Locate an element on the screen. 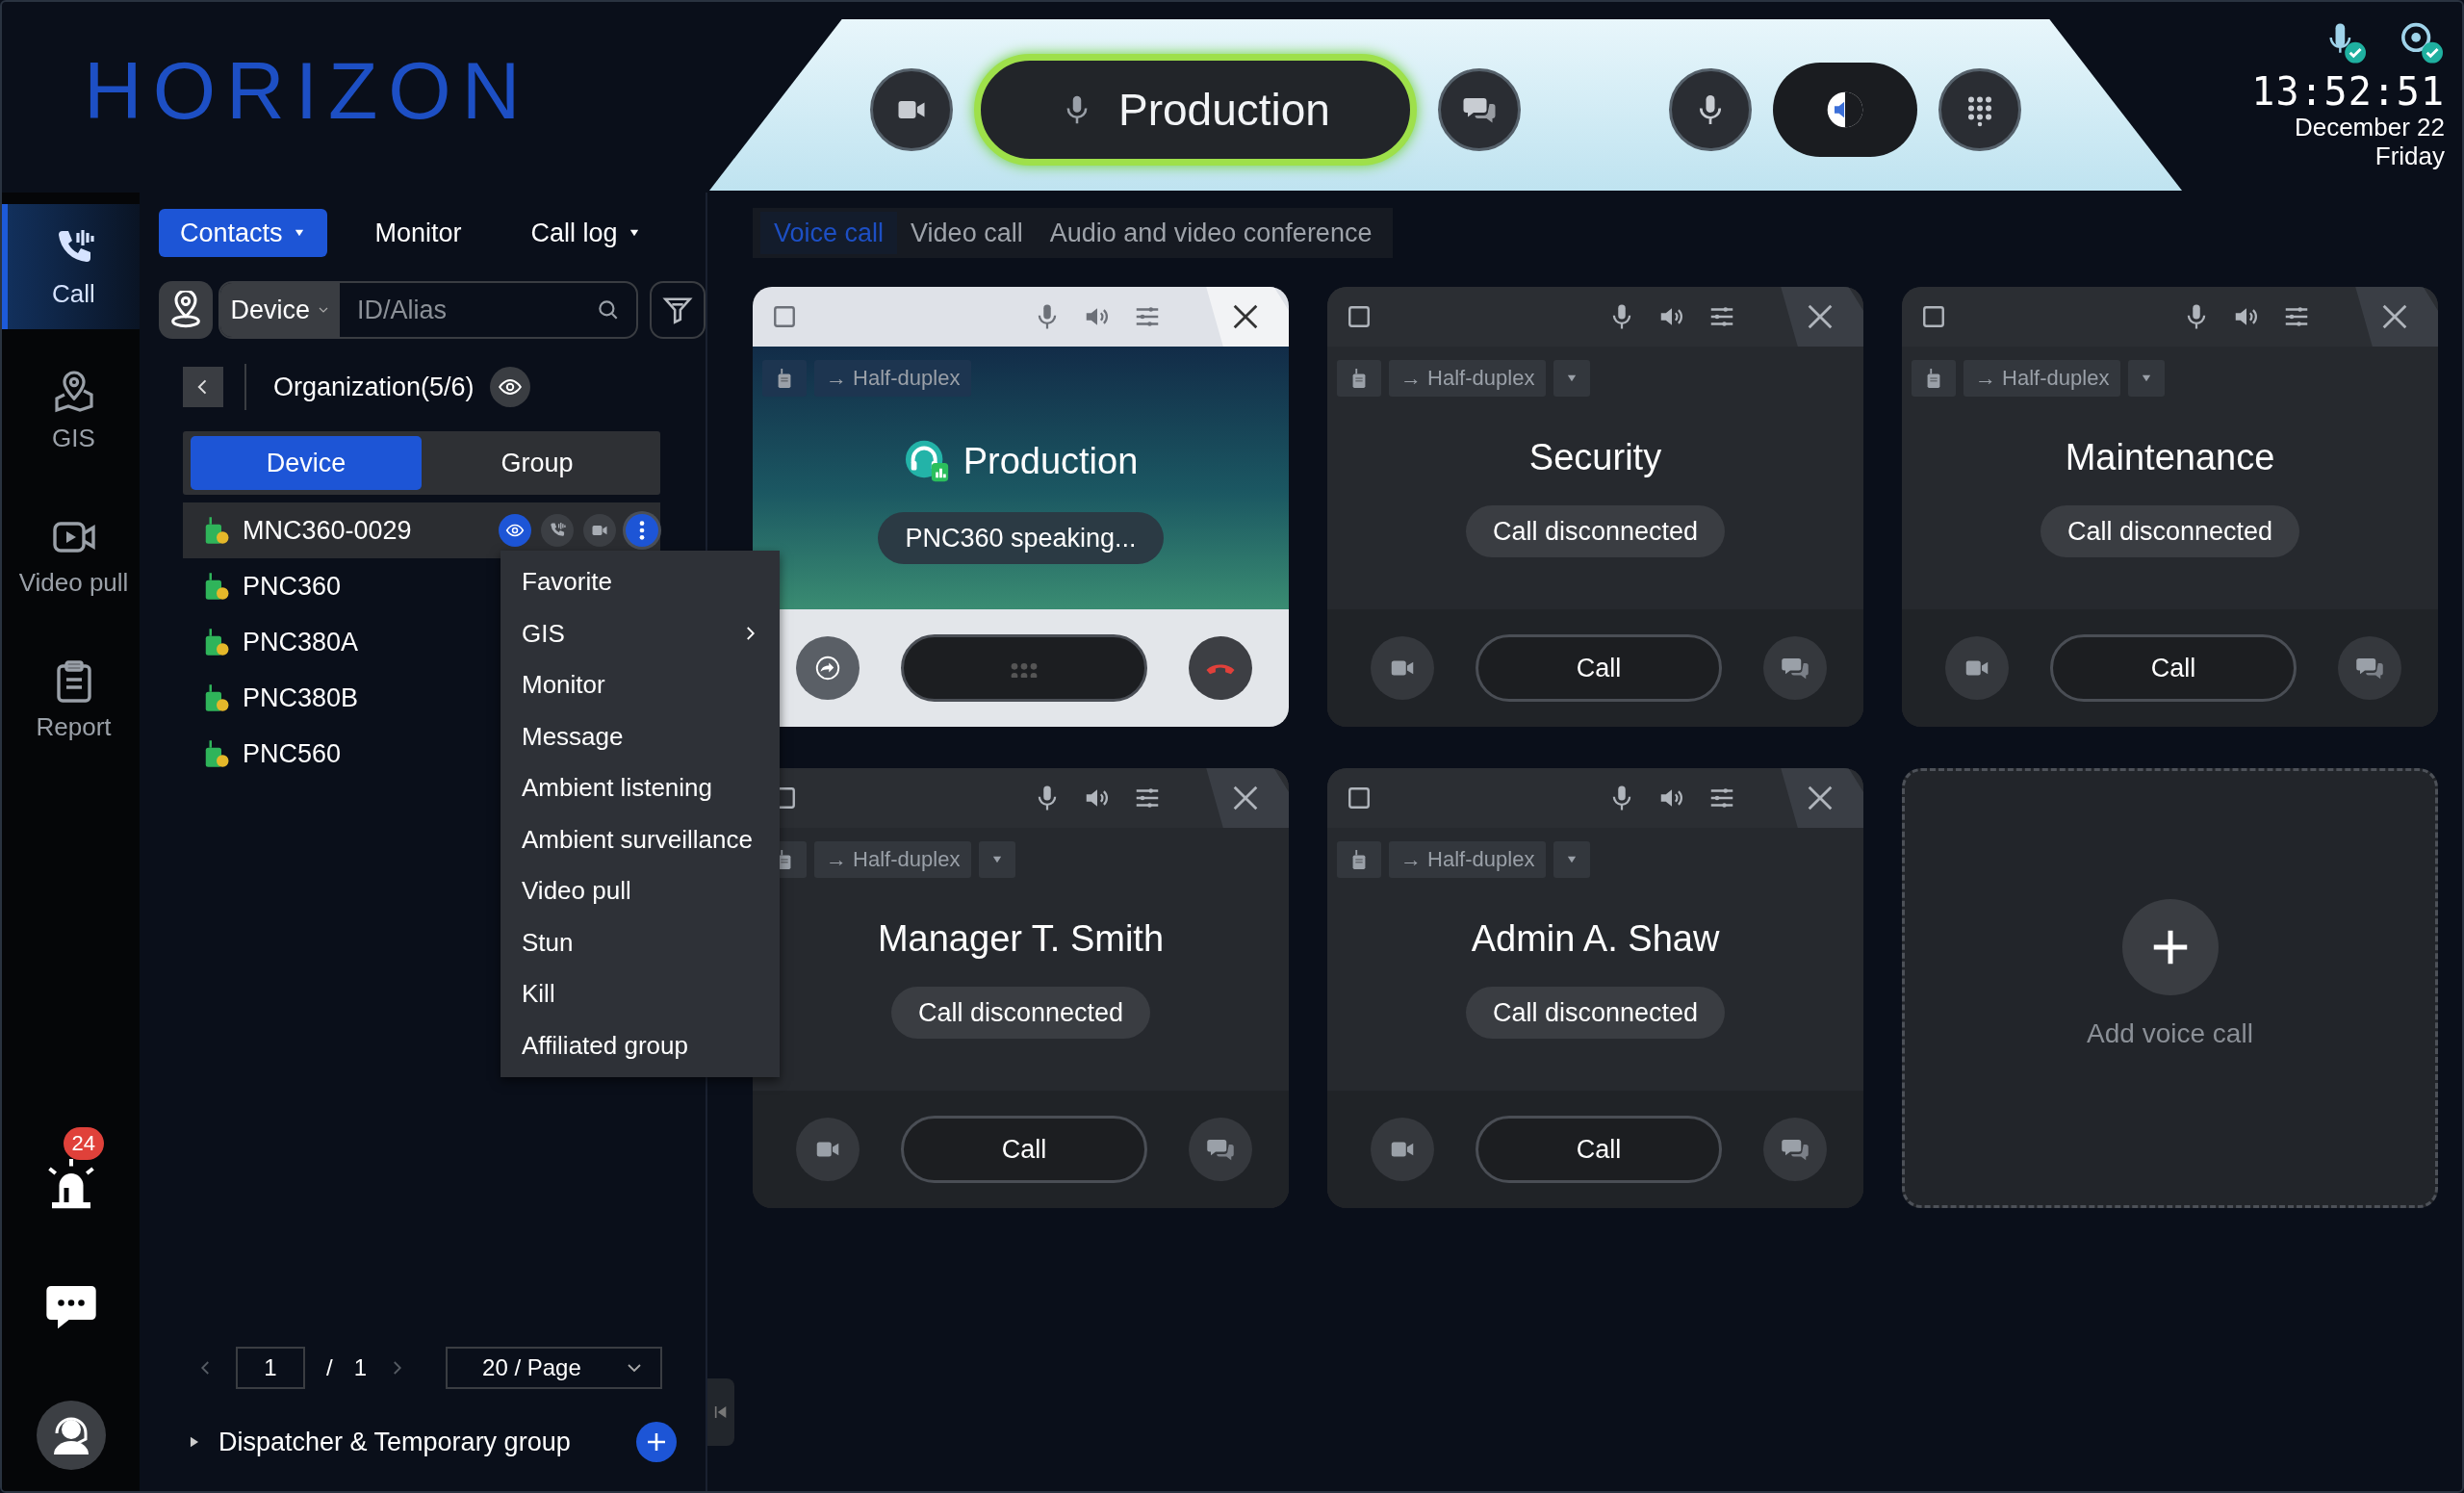 The width and height of the screenshot is (2464, 1493). nav-item: Call is located at coordinates (71, 266).